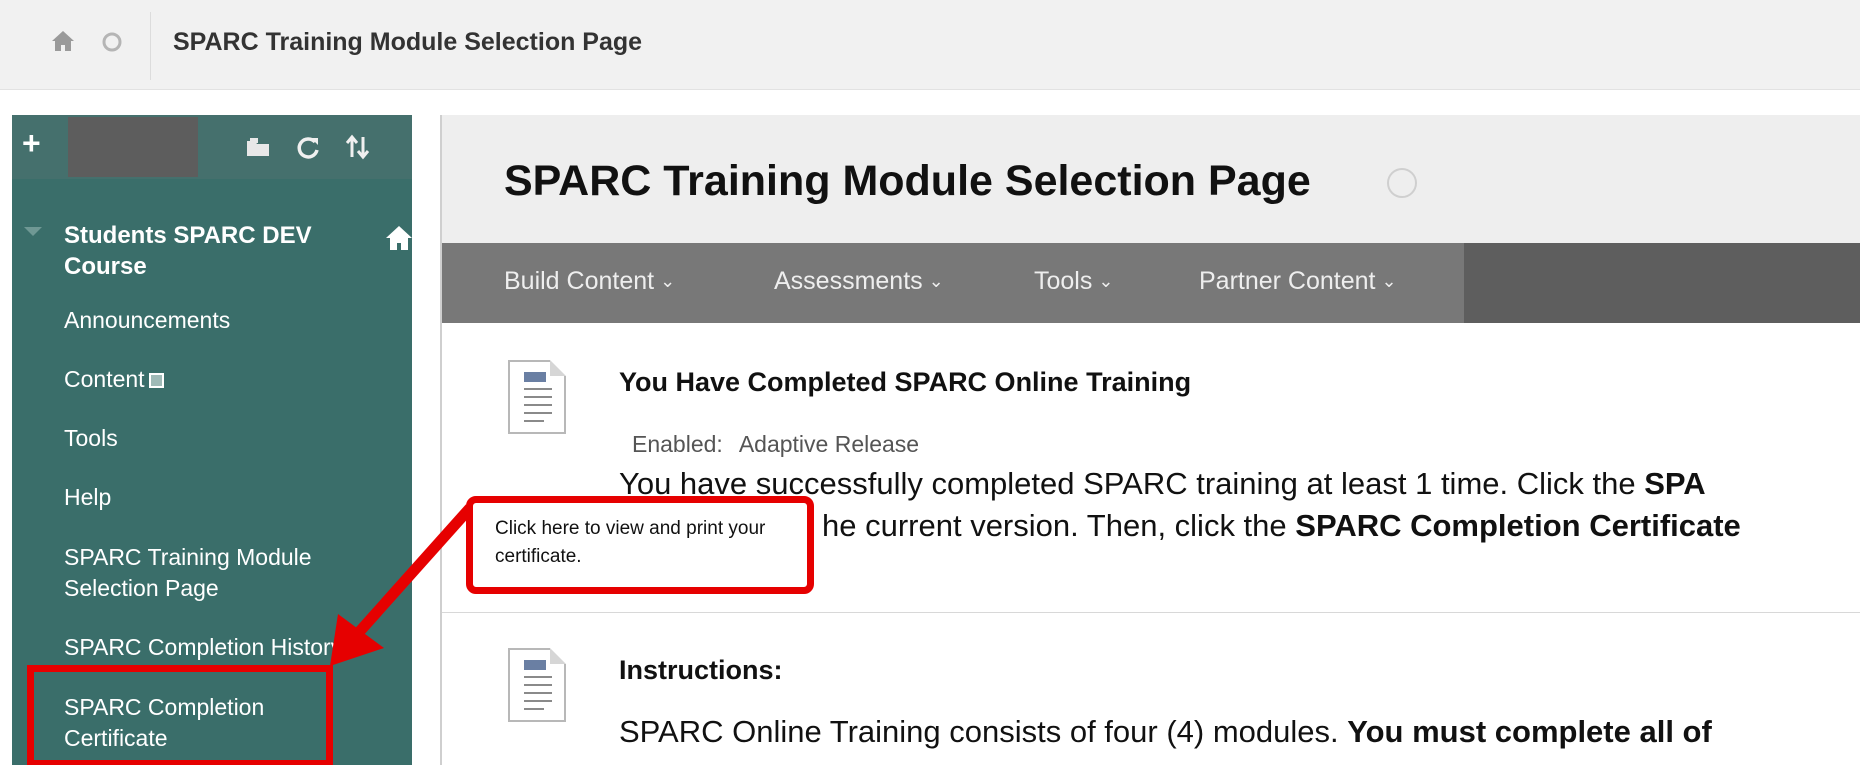  What do you see at coordinates (147, 320) in the screenshot?
I see `sidebar-item-label: Announcements` at bounding box center [147, 320].